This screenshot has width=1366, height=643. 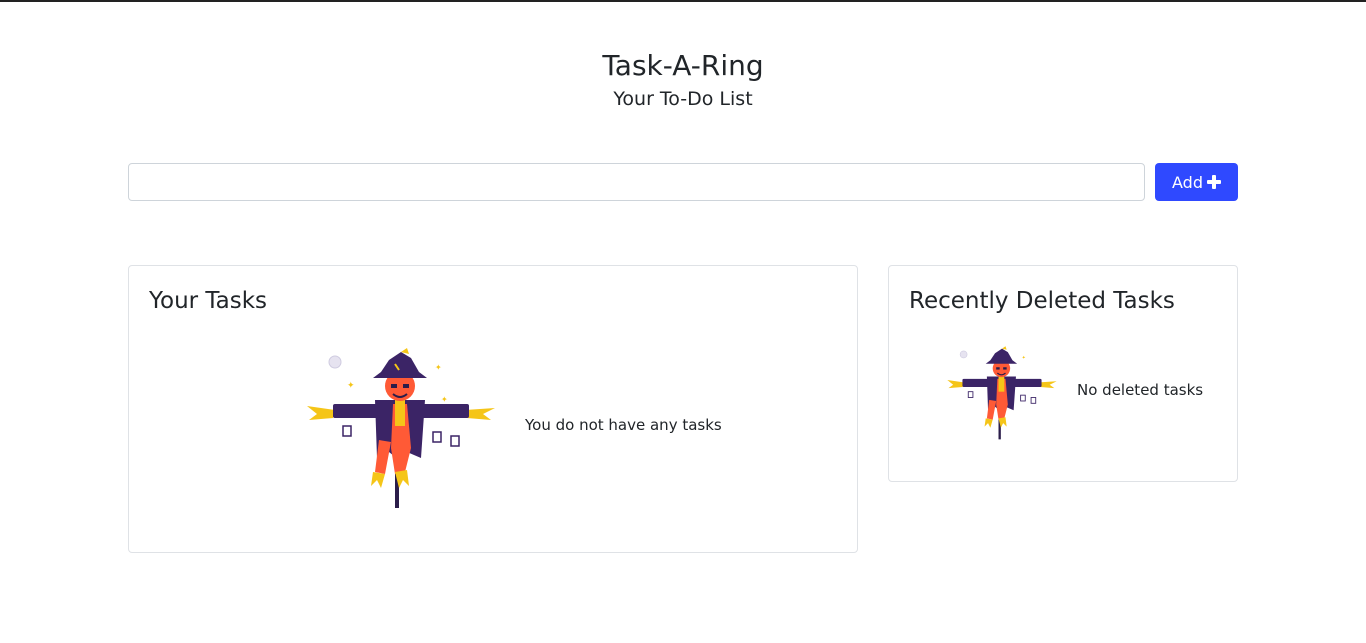 What do you see at coordinates (636, 182) in the screenshot?
I see `task-input` at bounding box center [636, 182].